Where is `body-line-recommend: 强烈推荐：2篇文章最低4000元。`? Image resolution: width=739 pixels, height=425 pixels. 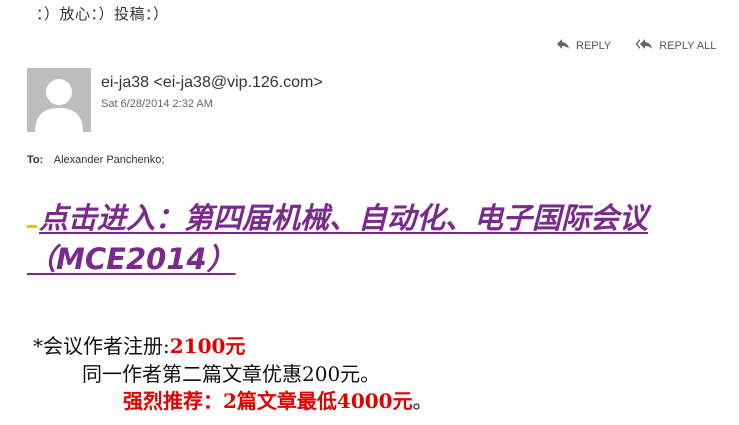 body-line-recommend: 强烈推荐：2篇文章最低4000元。 is located at coordinates (278, 399).